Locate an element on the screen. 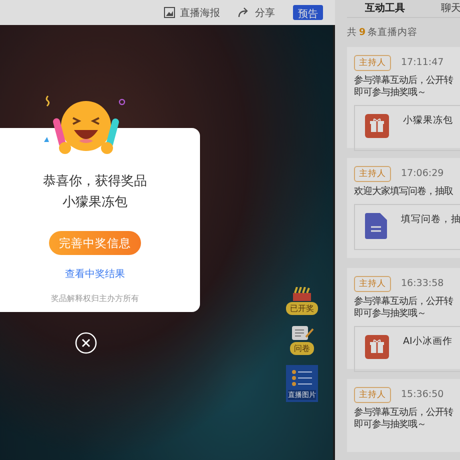 Image resolution: width=460 pixels, height=460 pixels. prize-widget: 已开奖 is located at coordinates (302, 301).